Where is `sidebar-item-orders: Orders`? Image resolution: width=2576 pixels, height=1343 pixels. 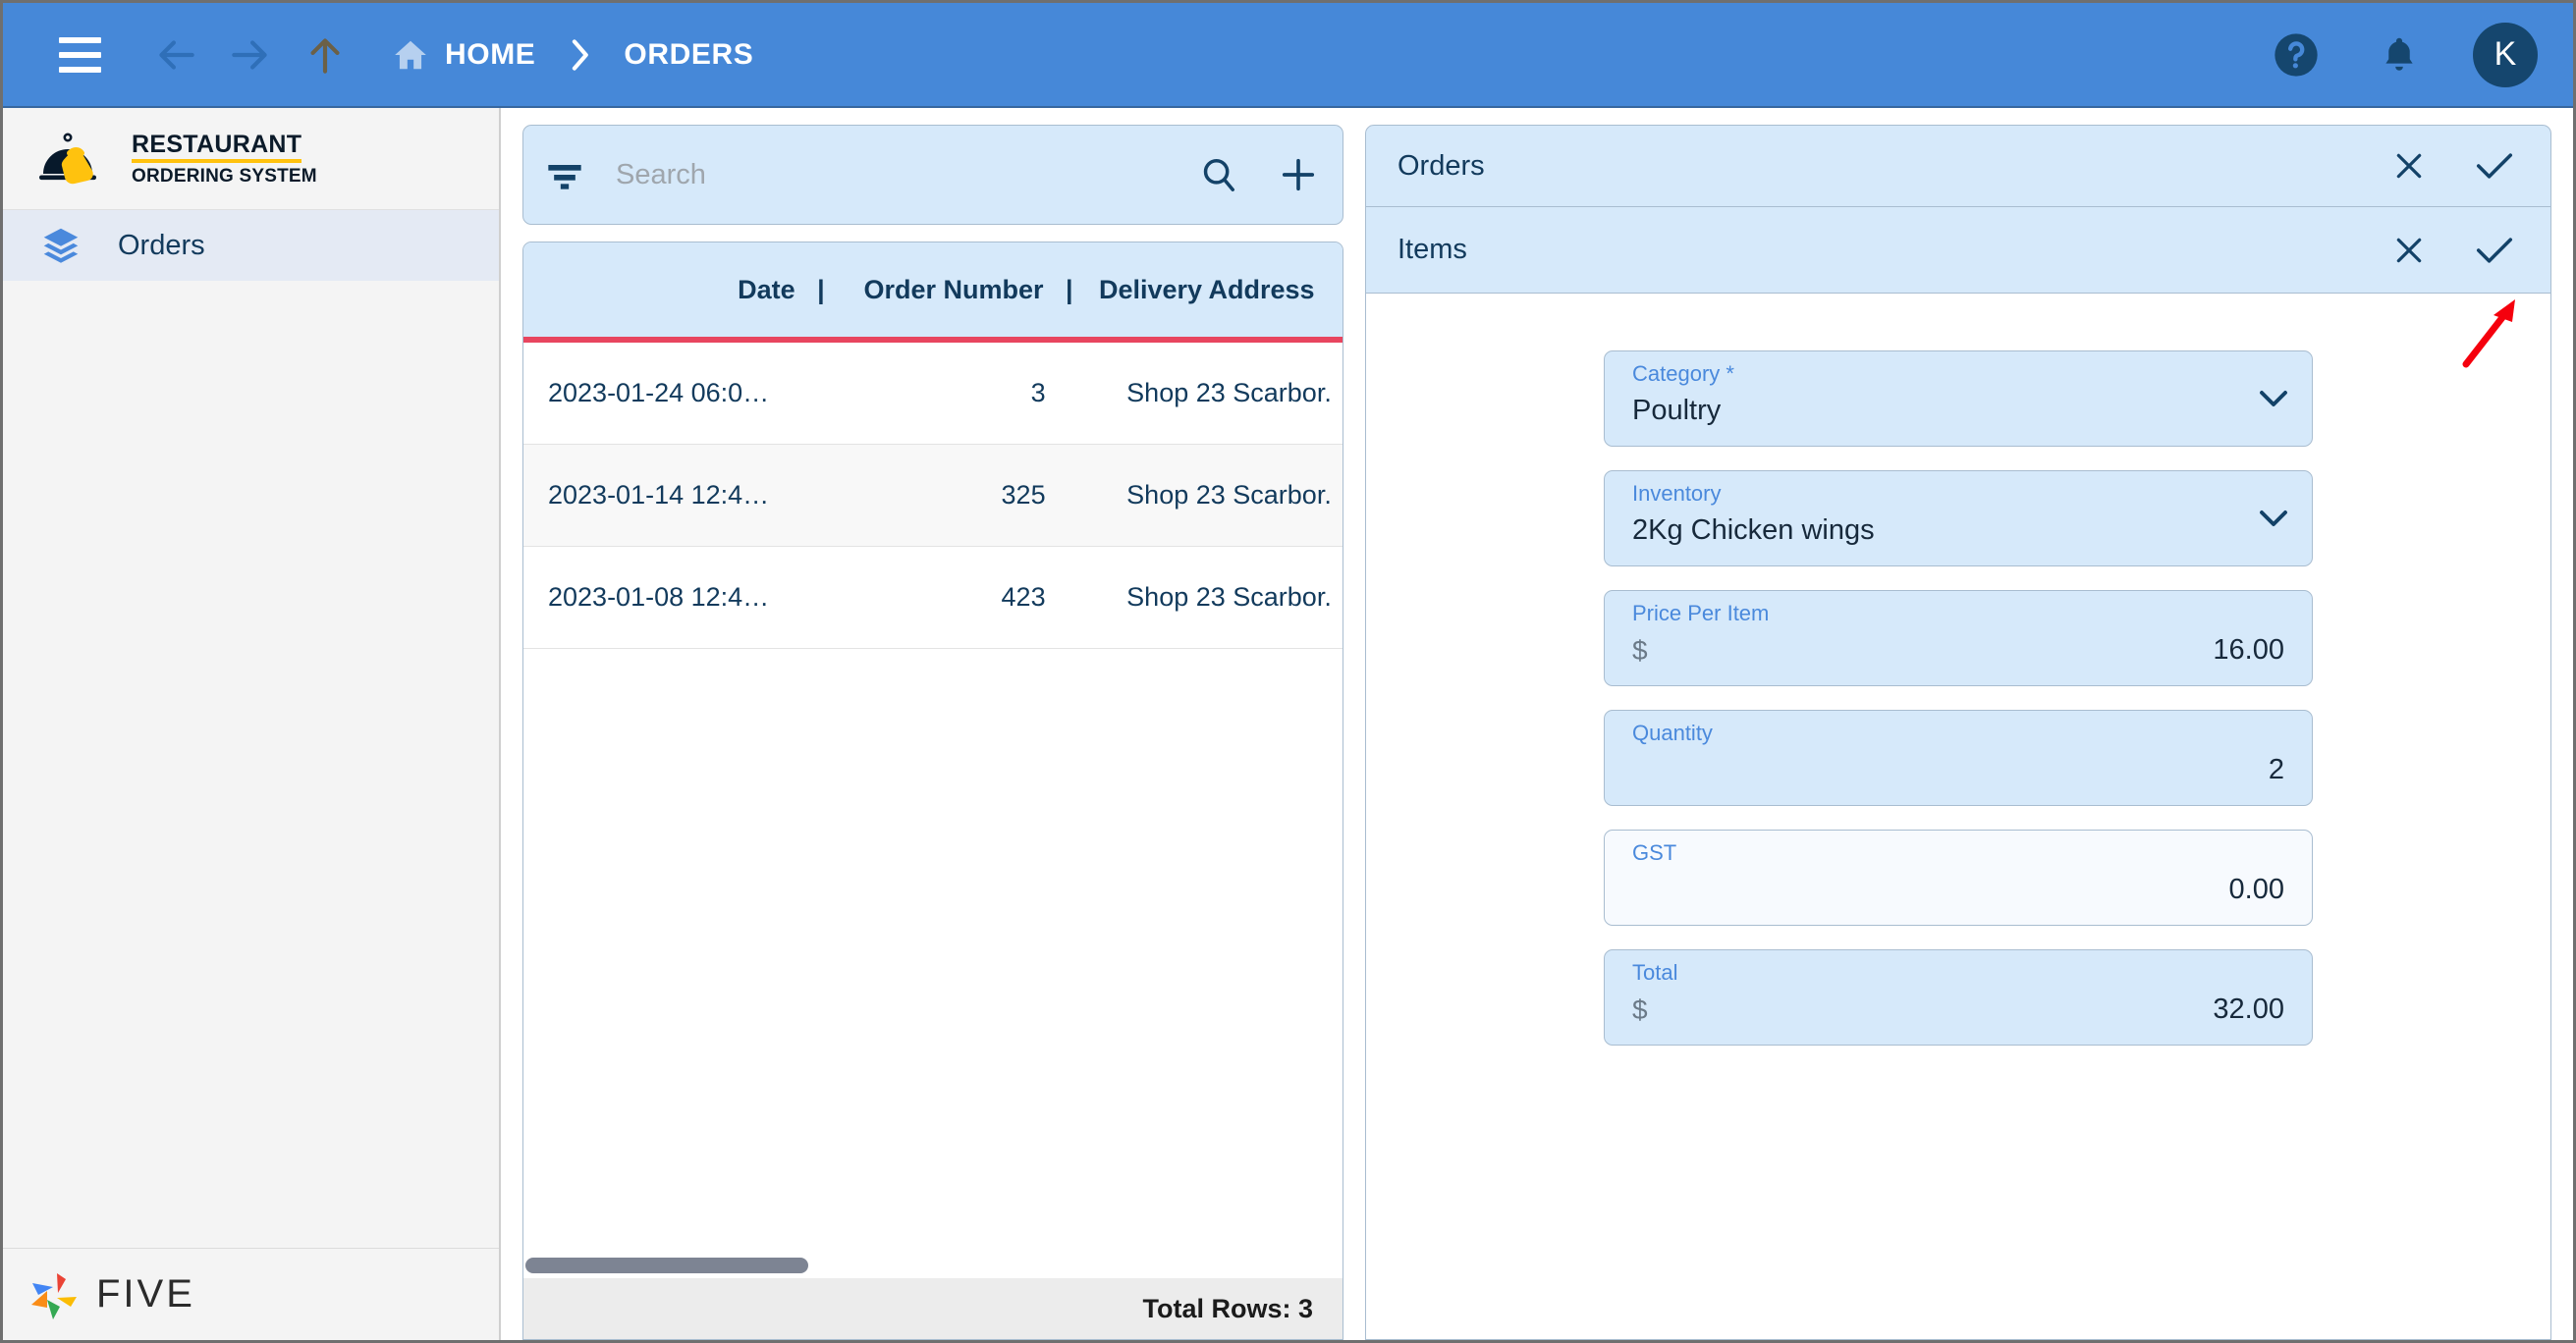 sidebar-item-orders: Orders is located at coordinates (251, 245).